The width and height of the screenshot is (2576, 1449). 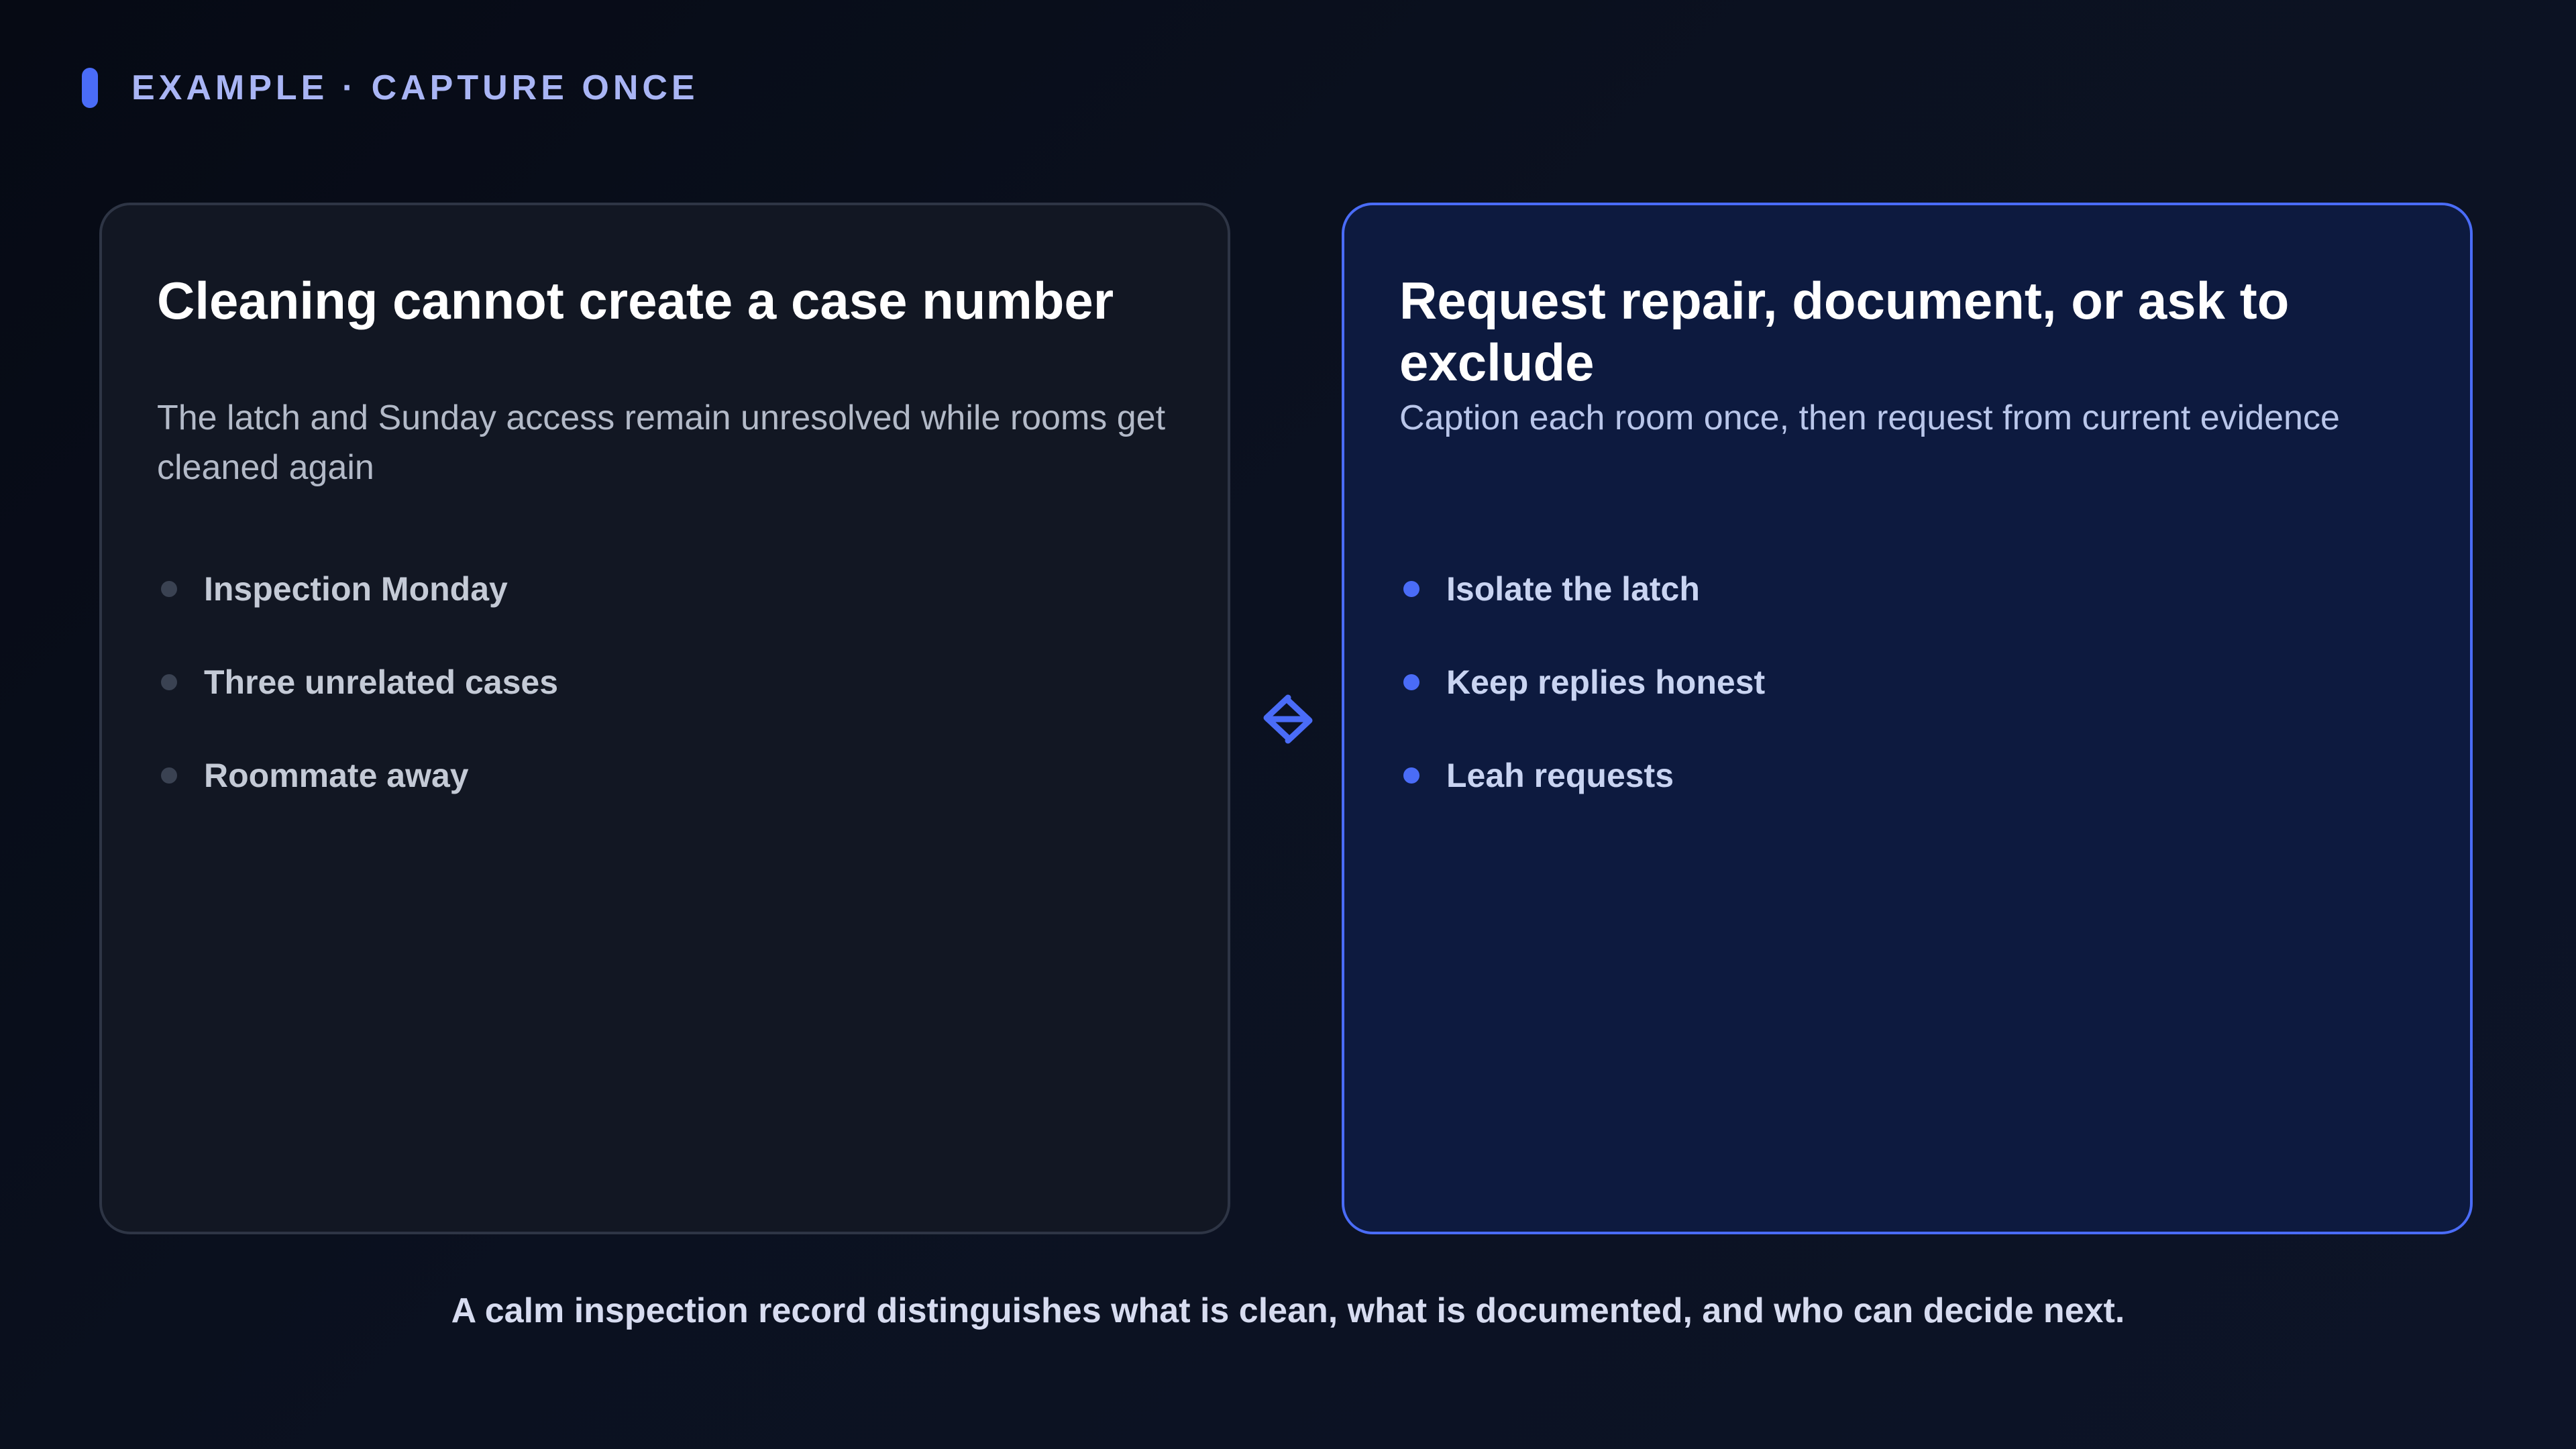 I want to click on list-item: Leah requests, so click(x=1907, y=775).